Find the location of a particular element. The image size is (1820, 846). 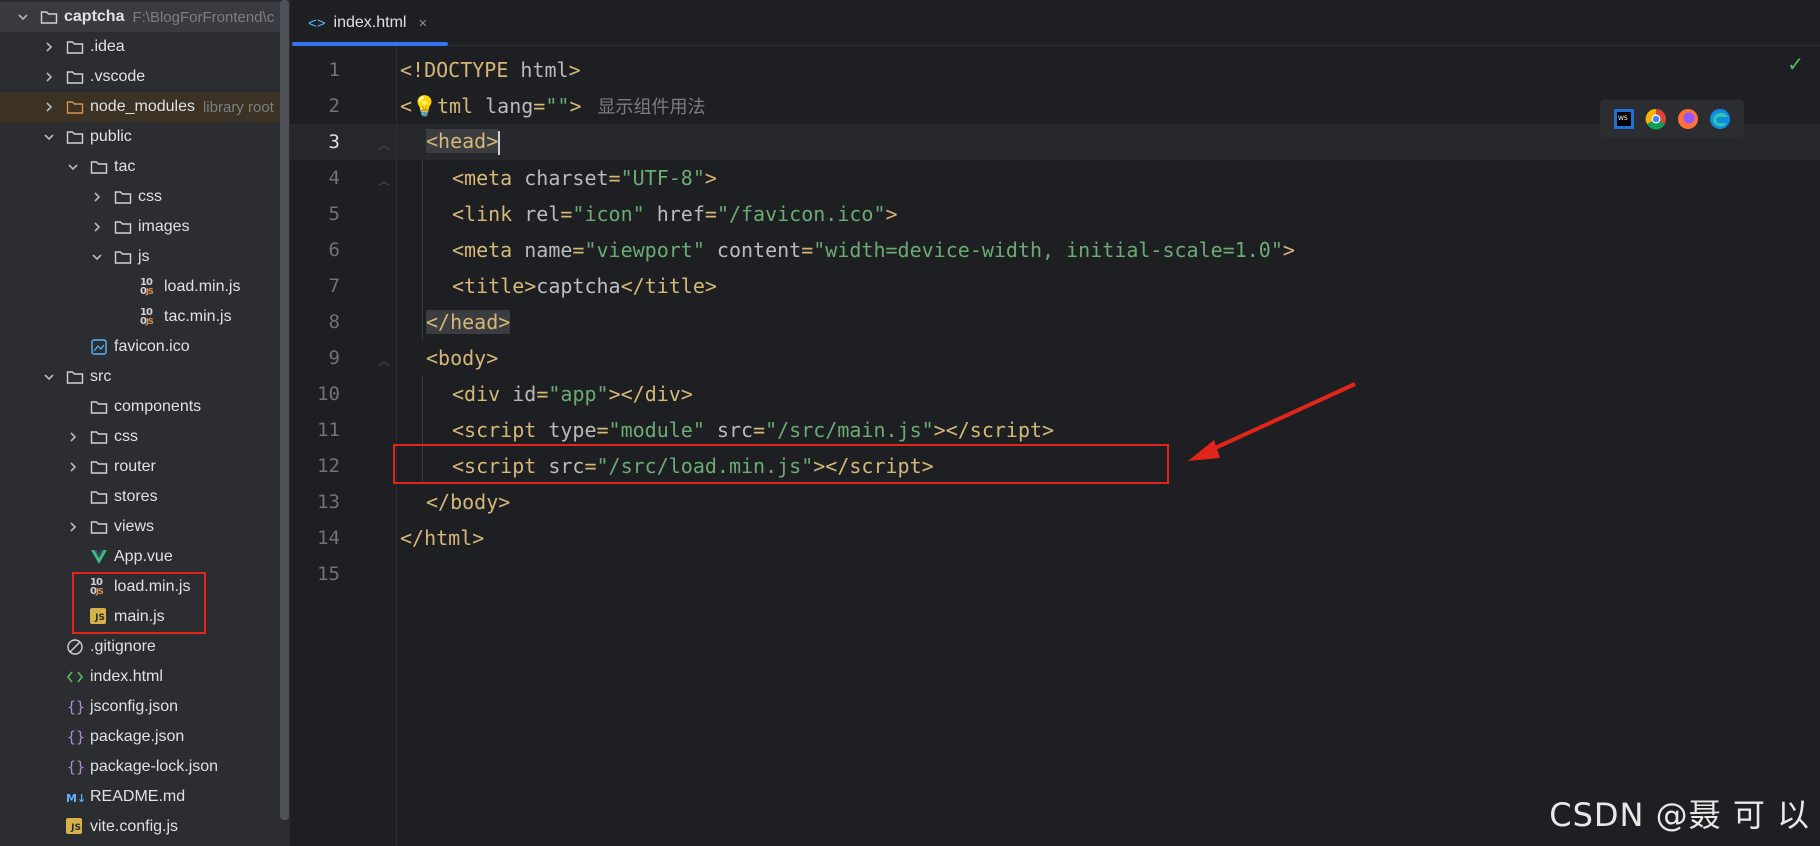

excluded-folder-icon is located at coordinates (75, 107).